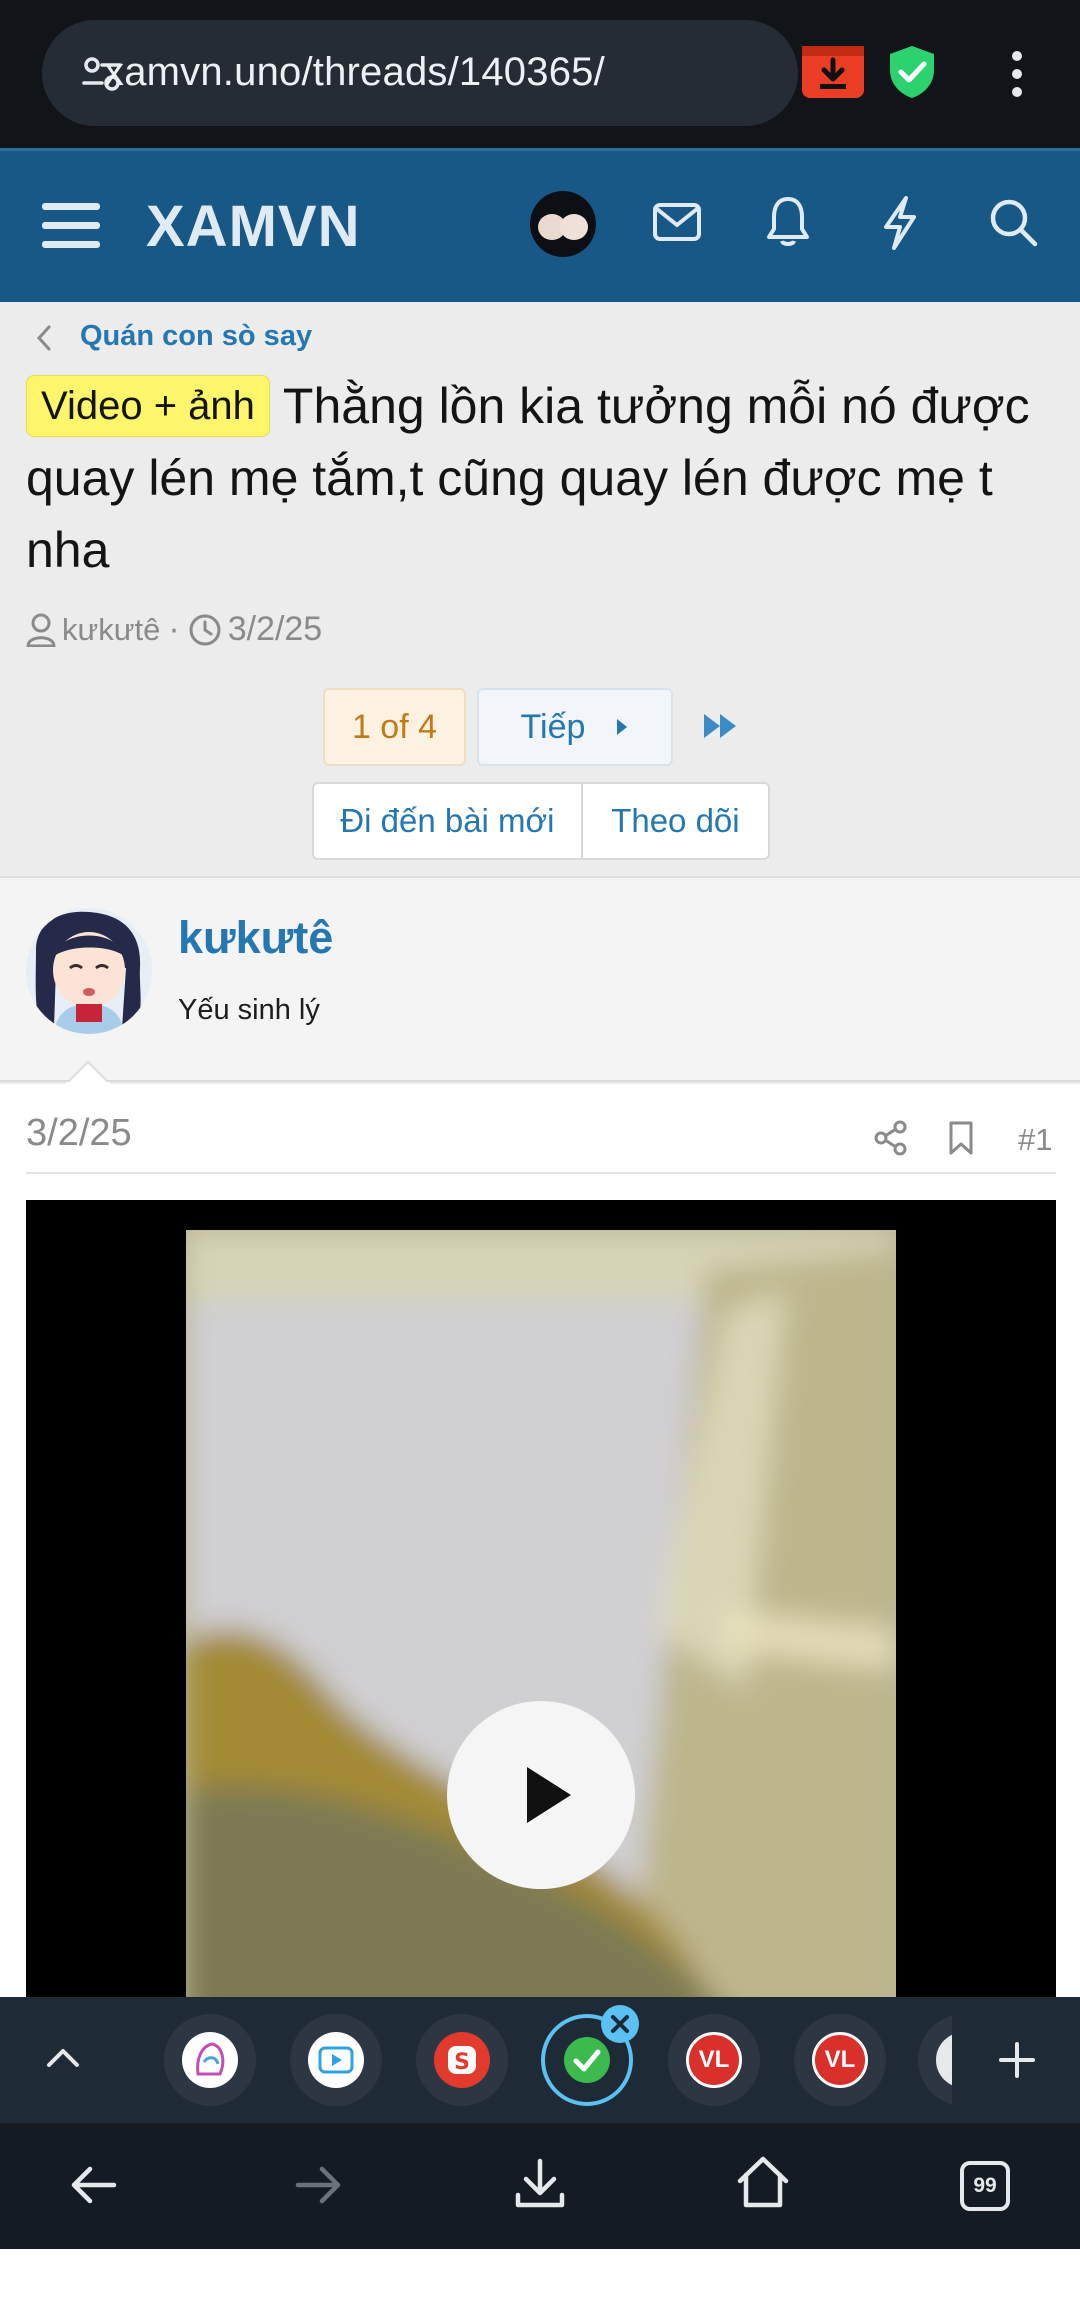 This screenshot has height=2299, width=1080. Describe the element at coordinates (1013, 222) in the screenshot. I see `search-icon` at that location.